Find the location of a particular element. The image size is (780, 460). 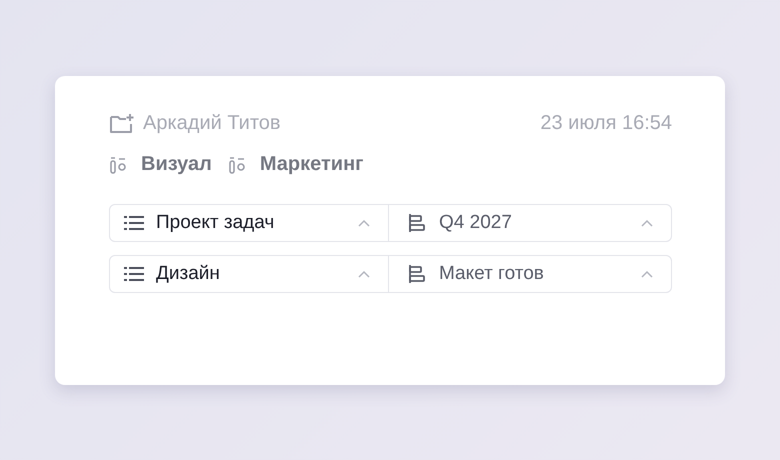

value-dropdown: Q4 2027 is located at coordinates (529, 223).